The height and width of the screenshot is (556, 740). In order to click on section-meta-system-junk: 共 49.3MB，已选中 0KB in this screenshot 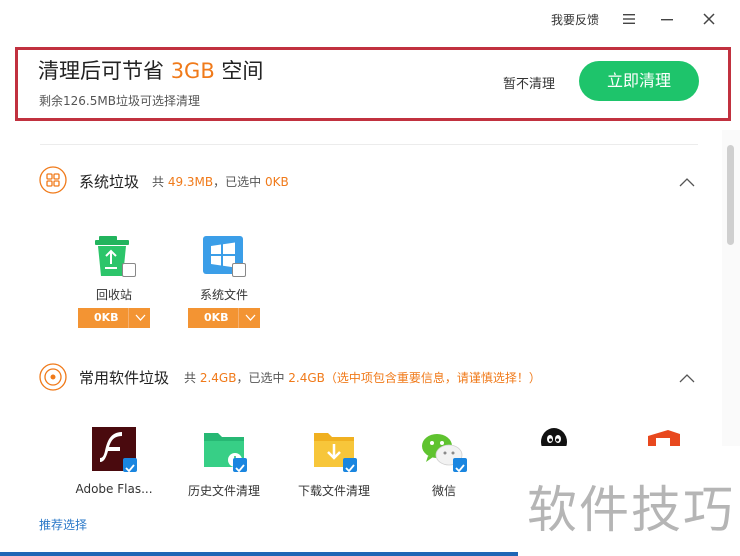, I will do `click(220, 182)`.